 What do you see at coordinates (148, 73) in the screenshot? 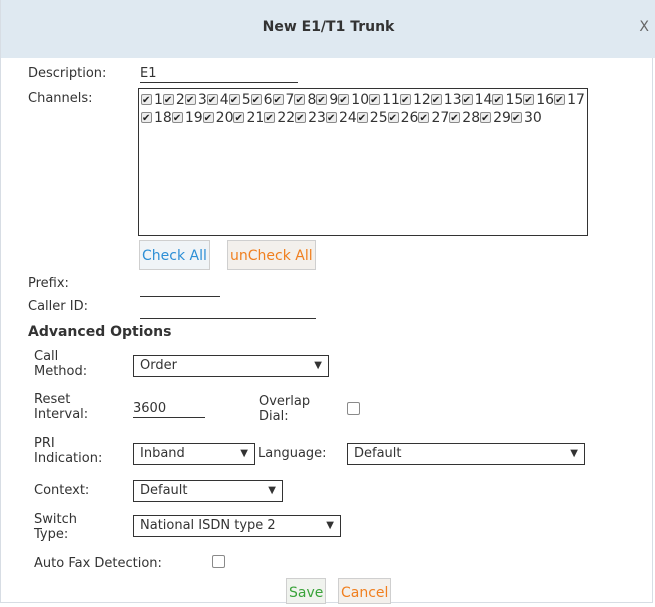
I see `description-value: E1` at bounding box center [148, 73].